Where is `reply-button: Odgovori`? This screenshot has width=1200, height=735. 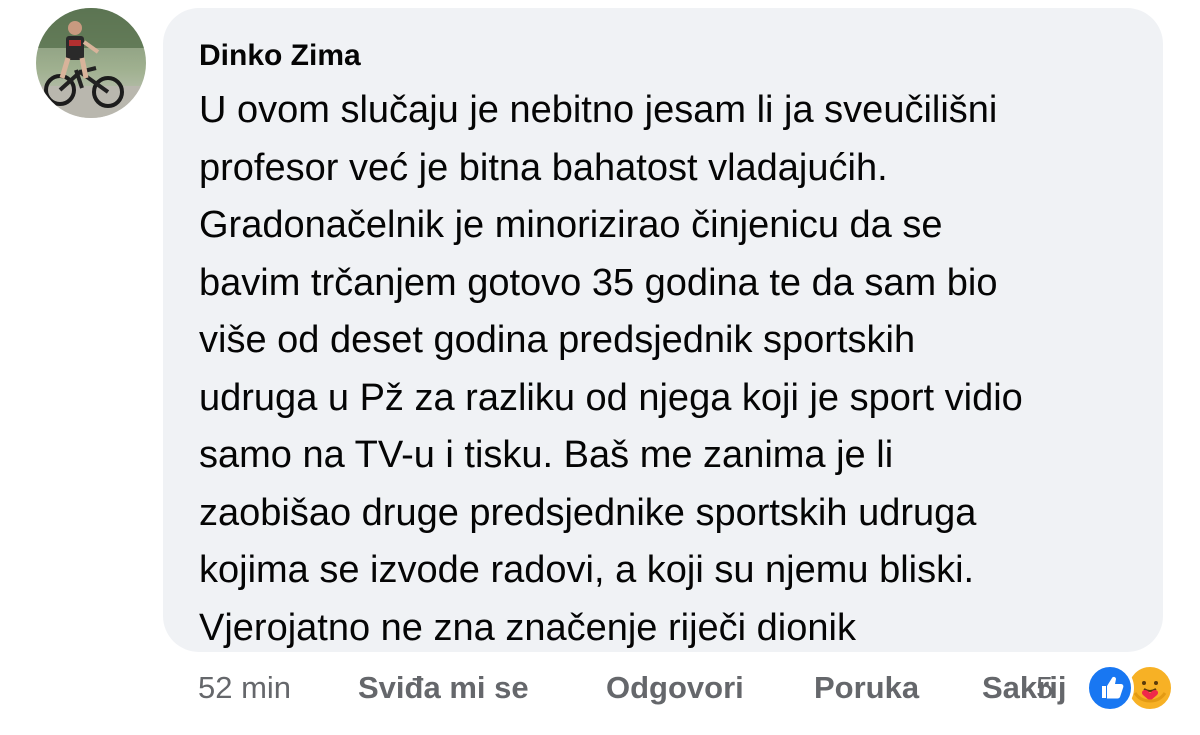
reply-button: Odgovori is located at coordinates (675, 688).